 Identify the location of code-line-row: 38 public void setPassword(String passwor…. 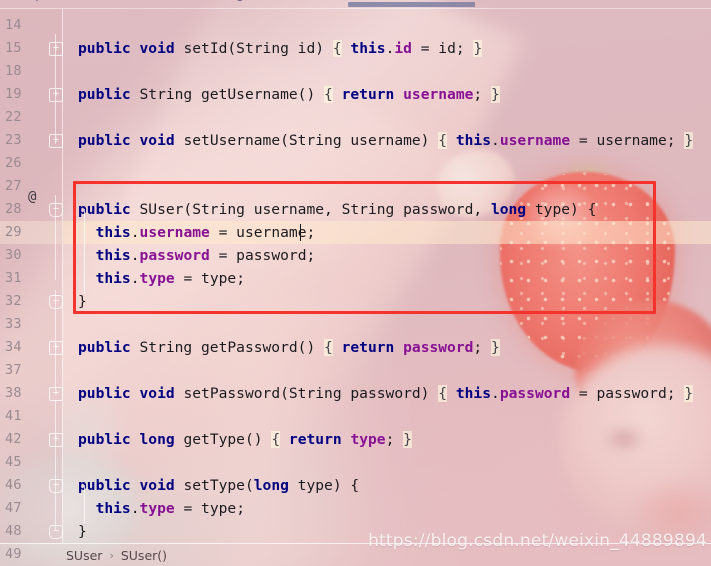
(355, 393).